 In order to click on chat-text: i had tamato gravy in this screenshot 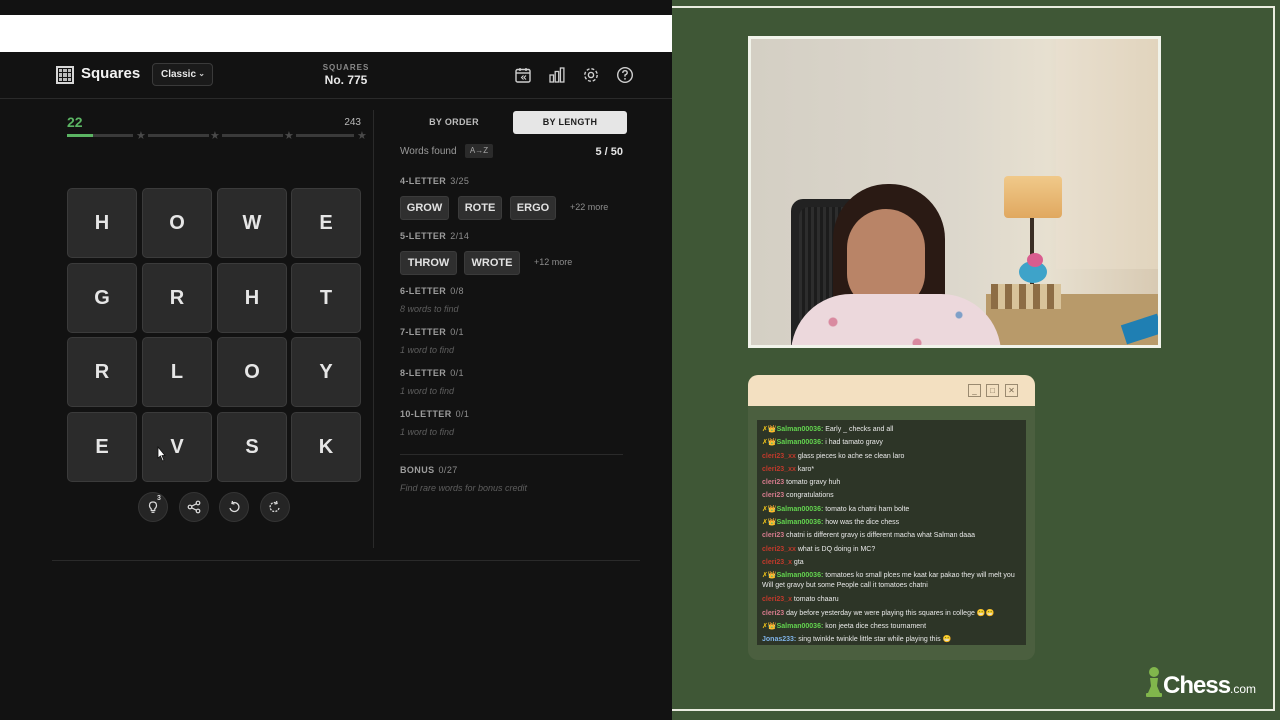, I will do `click(853, 443)`.